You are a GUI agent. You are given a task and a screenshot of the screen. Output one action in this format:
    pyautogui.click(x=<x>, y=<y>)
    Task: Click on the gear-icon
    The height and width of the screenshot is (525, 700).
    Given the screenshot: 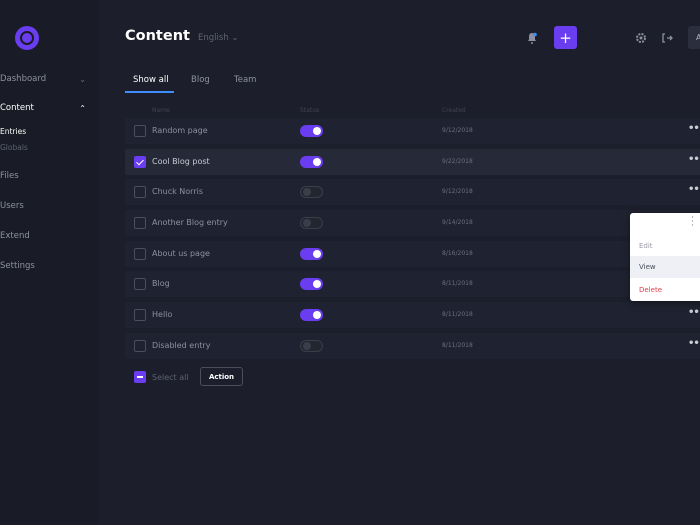 What is the action you would take?
    pyautogui.click(x=641, y=38)
    